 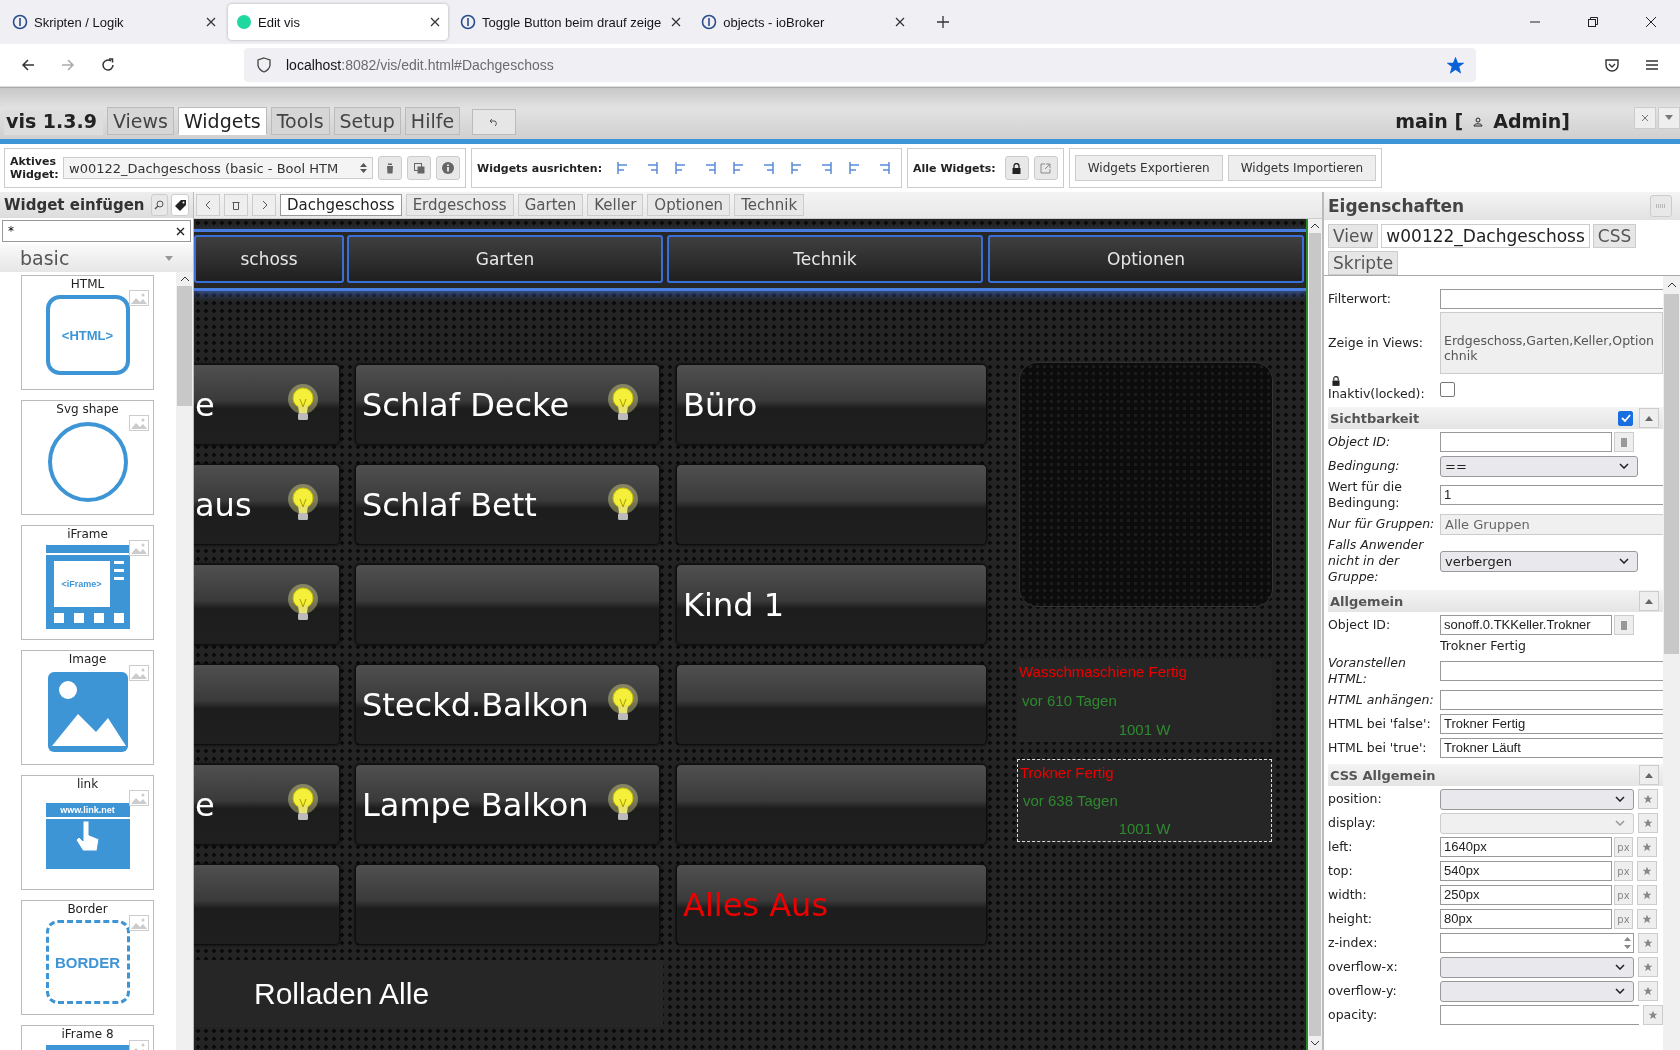 What do you see at coordinates (507, 504) in the screenshot?
I see `switch-tile: Schlaf Bett` at bounding box center [507, 504].